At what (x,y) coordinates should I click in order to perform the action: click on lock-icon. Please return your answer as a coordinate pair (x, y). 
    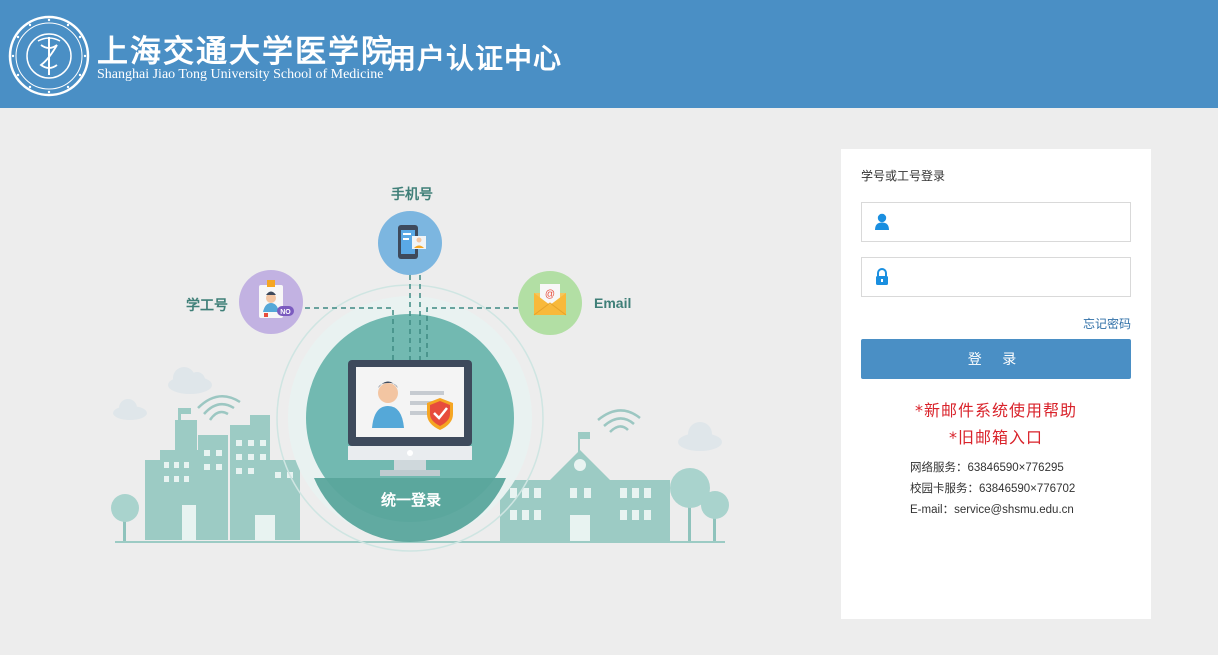
    Looking at the image, I should click on (882, 276).